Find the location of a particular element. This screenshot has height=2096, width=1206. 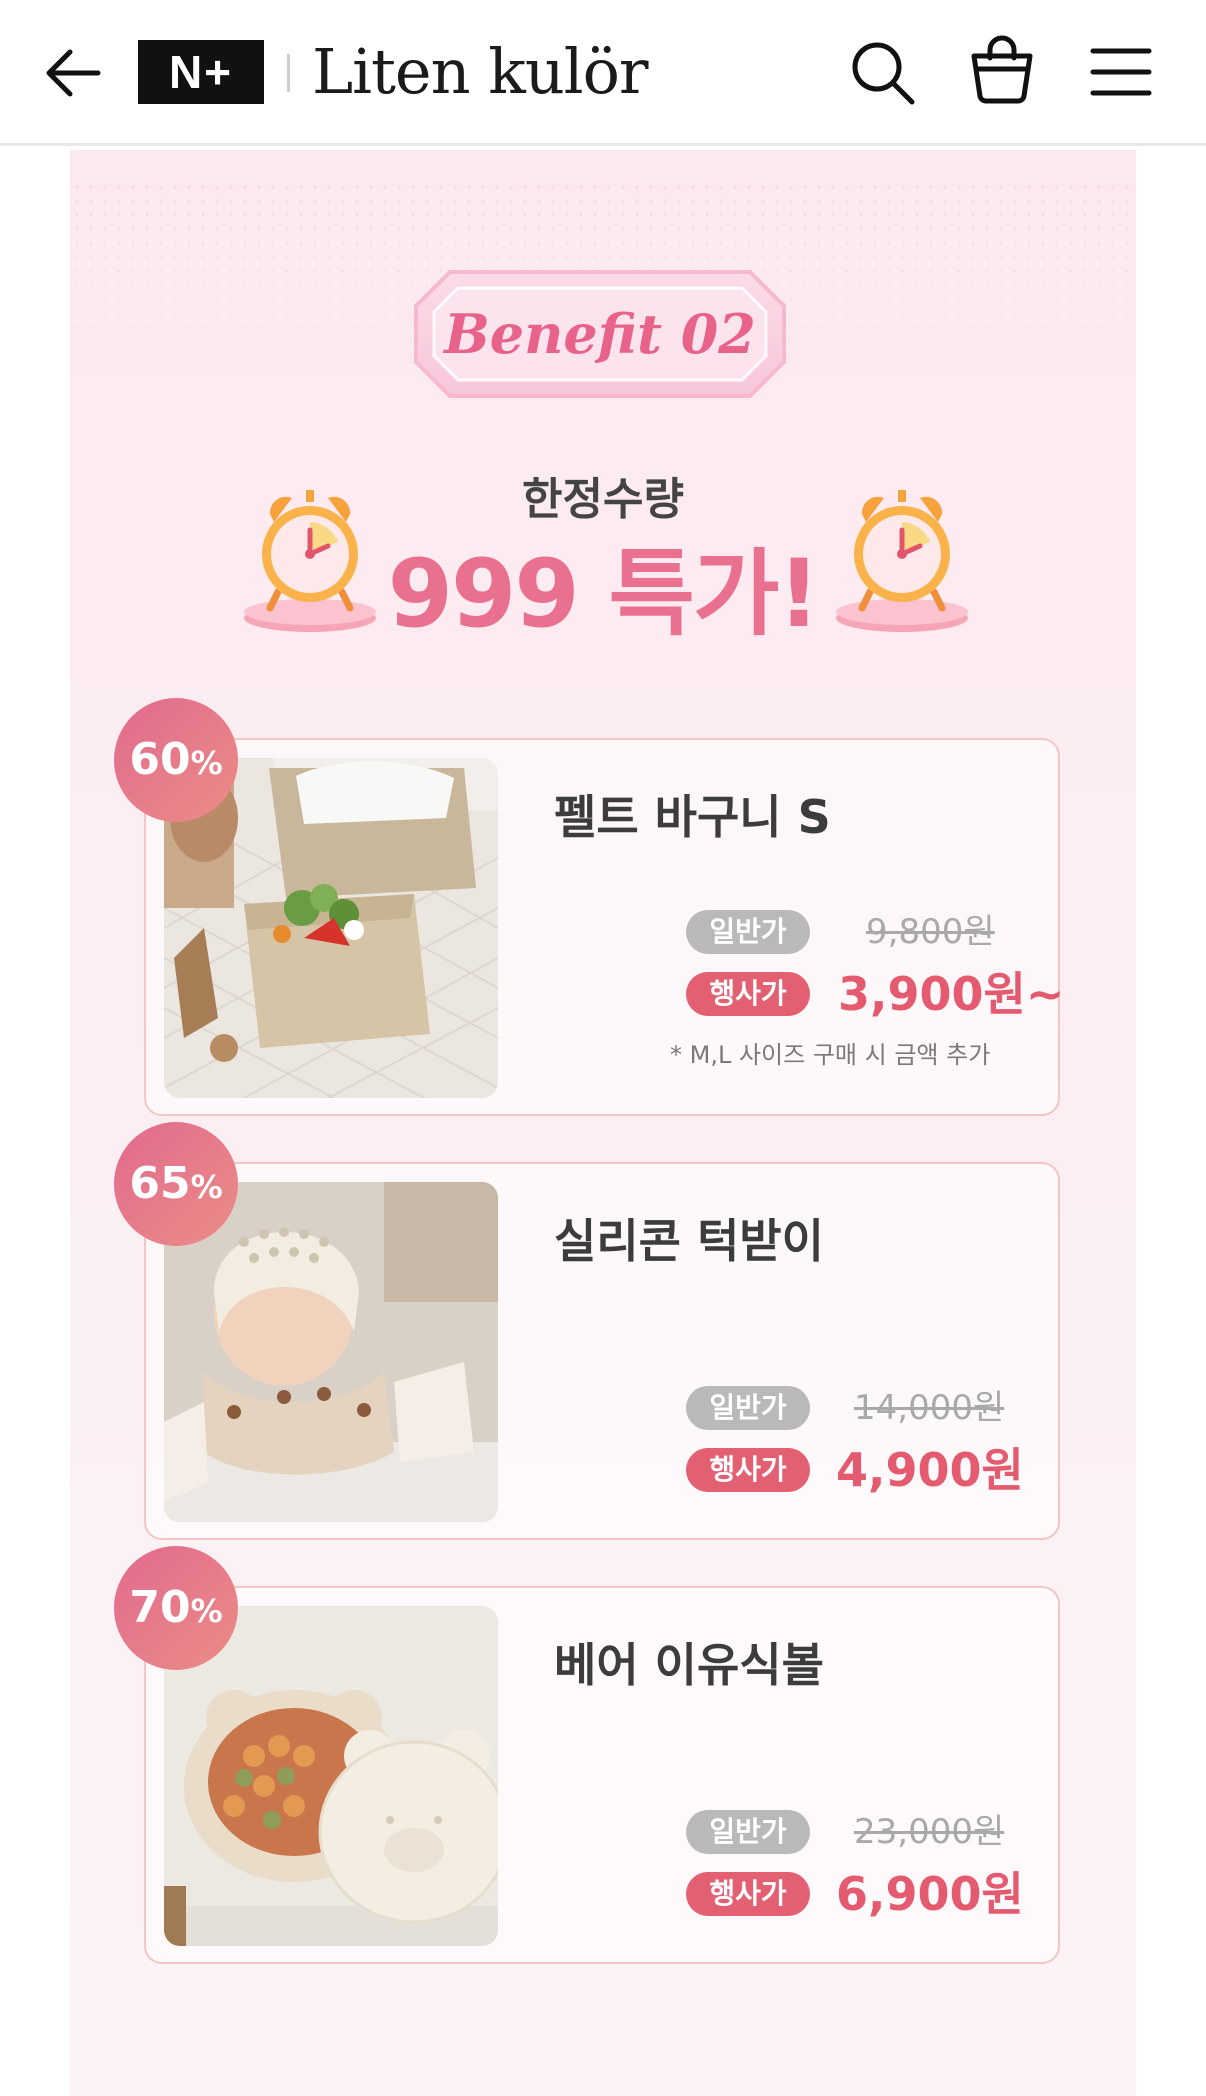

size-price-note: * M,L 사이즈 구매 시 금액 추가 is located at coordinates (830, 1055).